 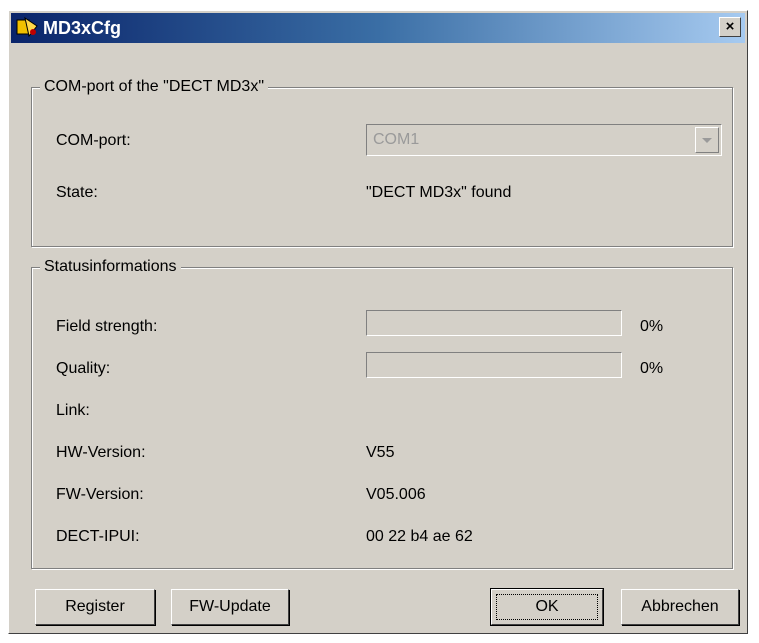 I want to click on app-icon, so click(x=27, y=27).